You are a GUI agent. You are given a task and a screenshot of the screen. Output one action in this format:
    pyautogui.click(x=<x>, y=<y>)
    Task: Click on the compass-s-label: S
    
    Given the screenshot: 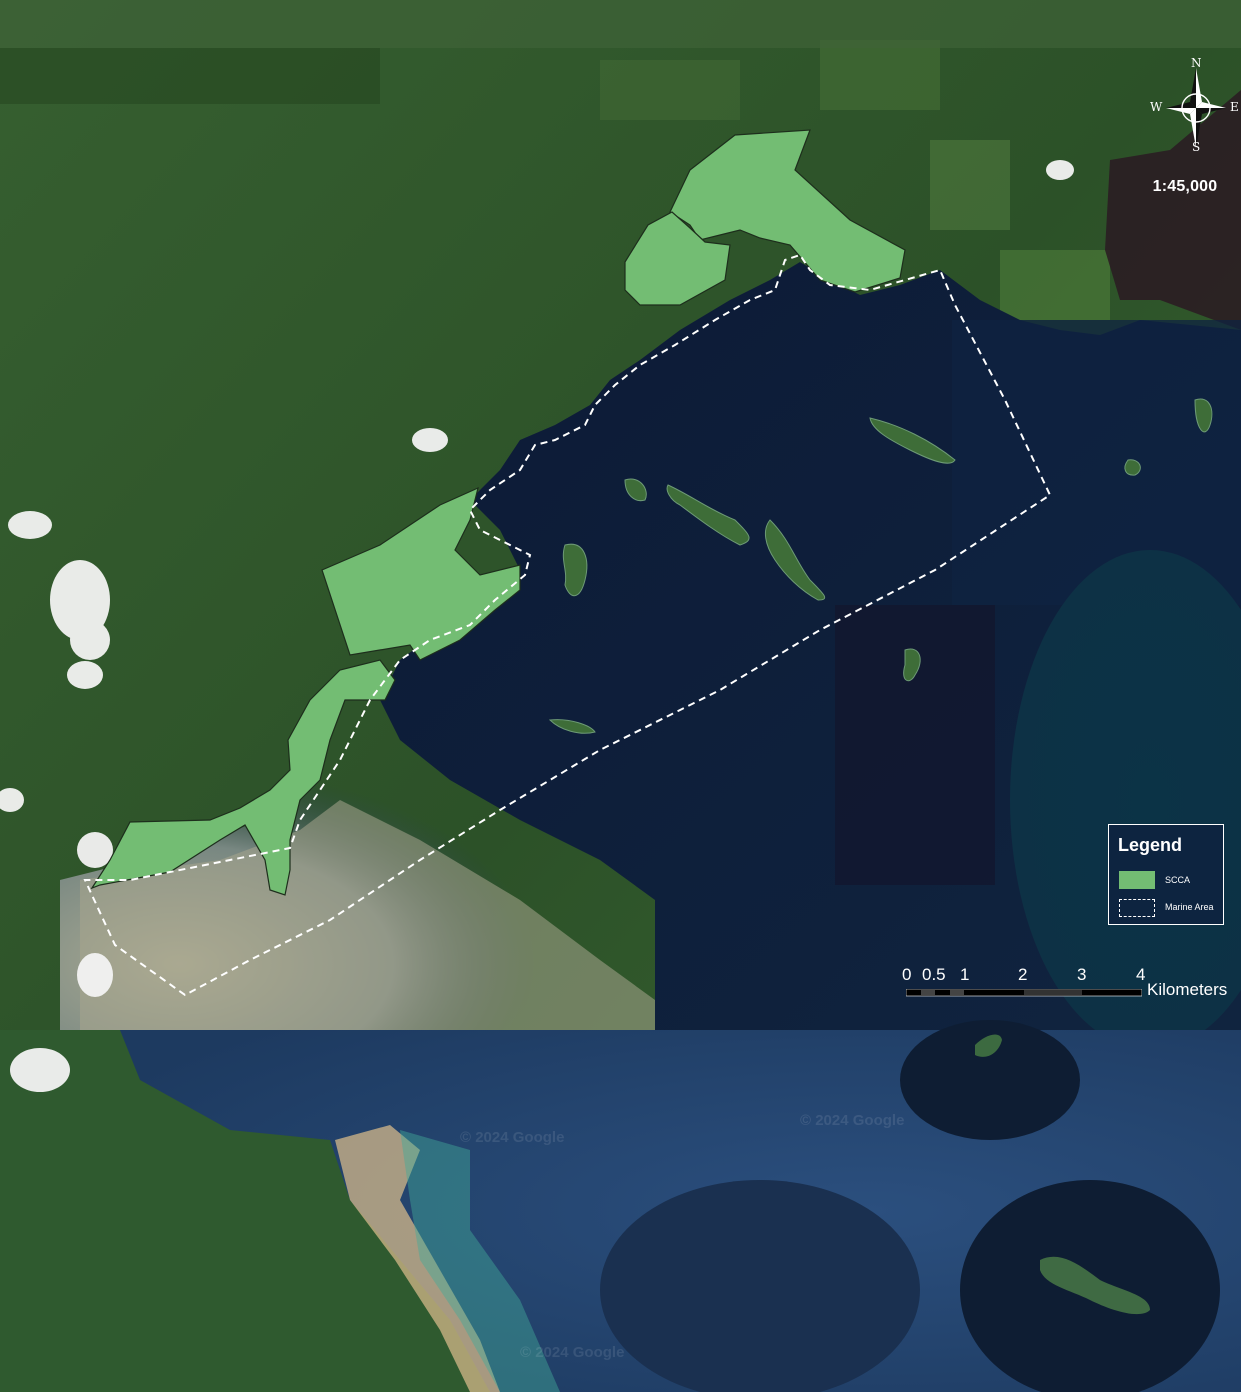 What is the action you would take?
    pyautogui.click(x=1196, y=147)
    